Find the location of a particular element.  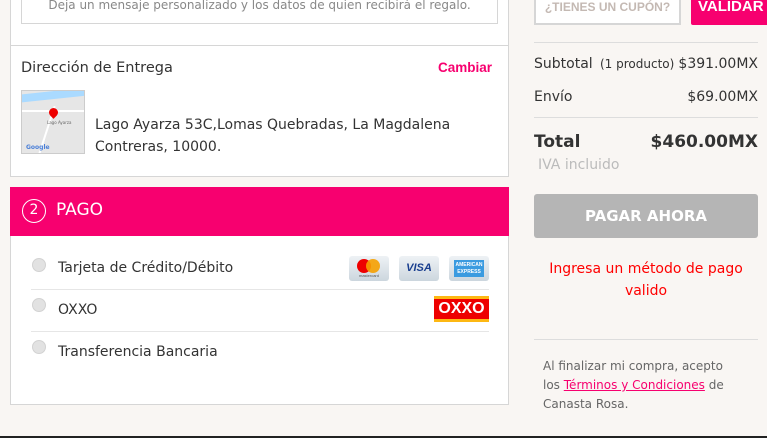

pay-now-button: PAGAR AHORA is located at coordinates (646, 216).